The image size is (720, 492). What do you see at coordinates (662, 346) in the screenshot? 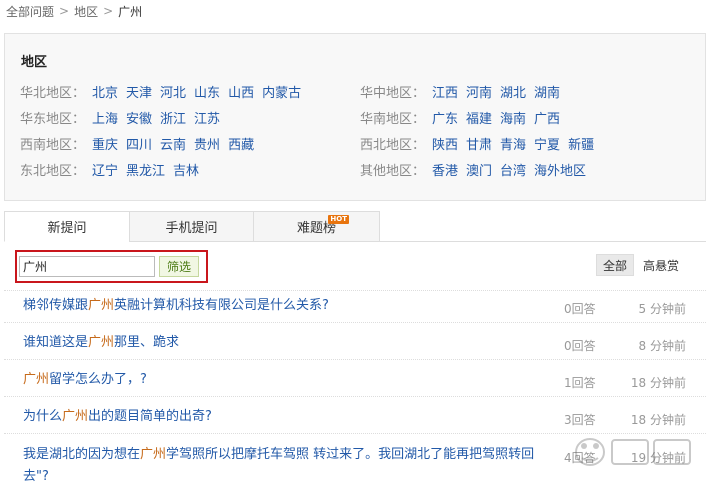
I see `question-time: 8 分钟前` at bounding box center [662, 346].